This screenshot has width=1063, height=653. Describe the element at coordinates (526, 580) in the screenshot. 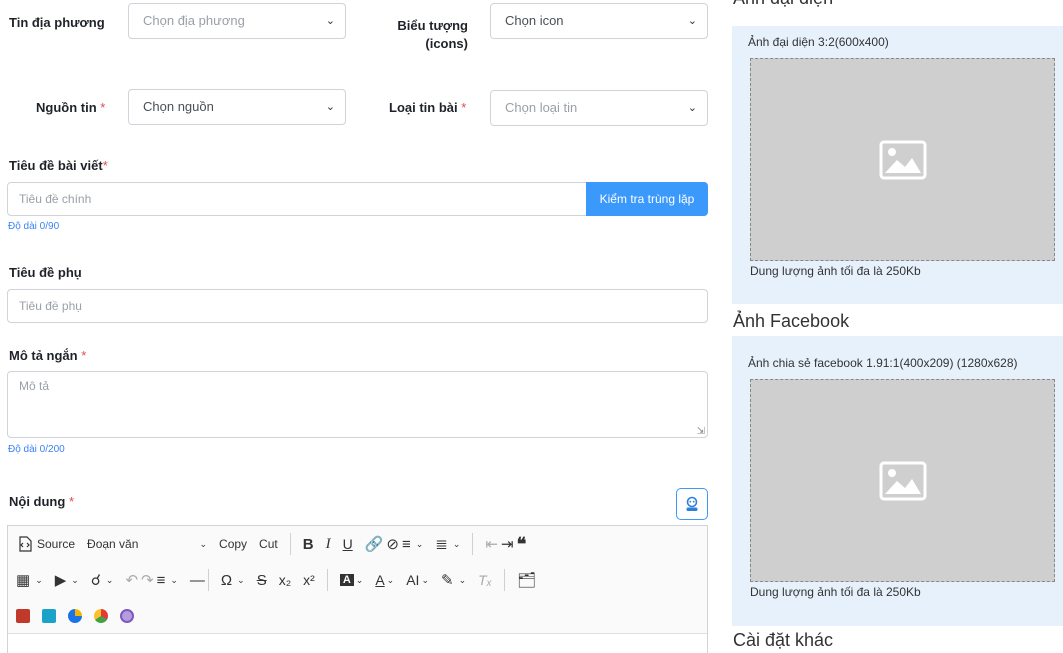

I see `file-manager-icon: 🗂` at that location.